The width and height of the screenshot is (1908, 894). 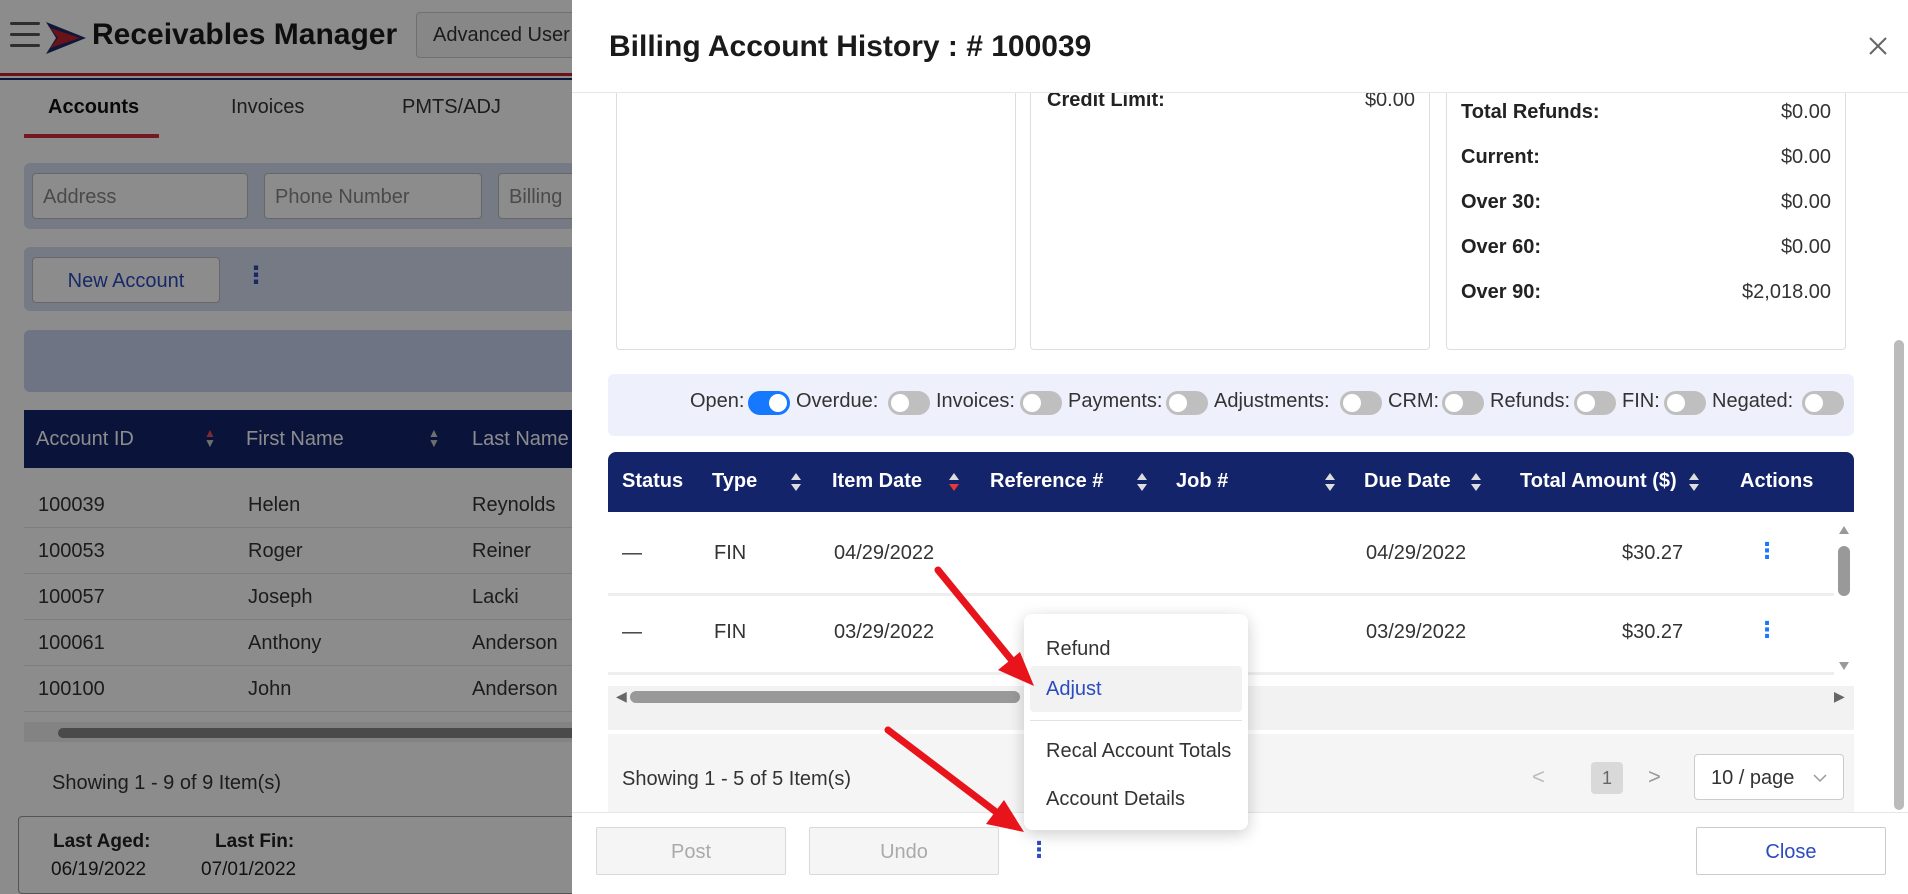 I want to click on table-row: — FIN 04/29/2022 04/29/2022 $30.27 ⋮, so click(x=1221, y=560).